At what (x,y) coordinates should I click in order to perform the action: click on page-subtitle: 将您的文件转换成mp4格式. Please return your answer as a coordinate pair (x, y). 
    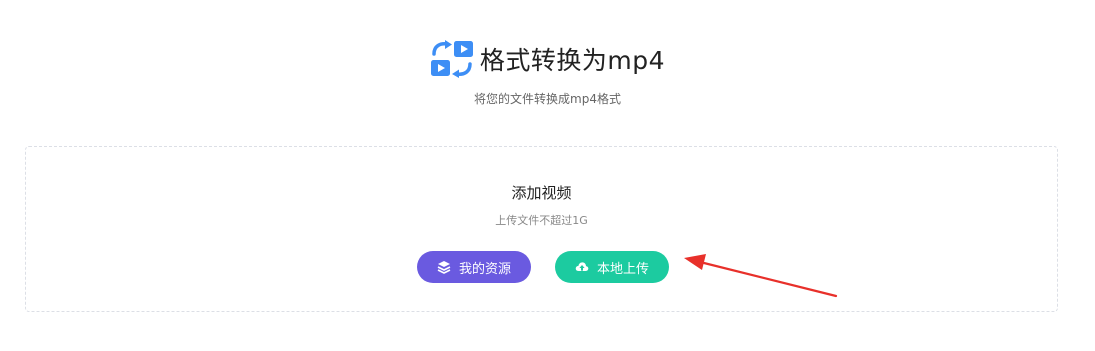
    Looking at the image, I should click on (547, 99).